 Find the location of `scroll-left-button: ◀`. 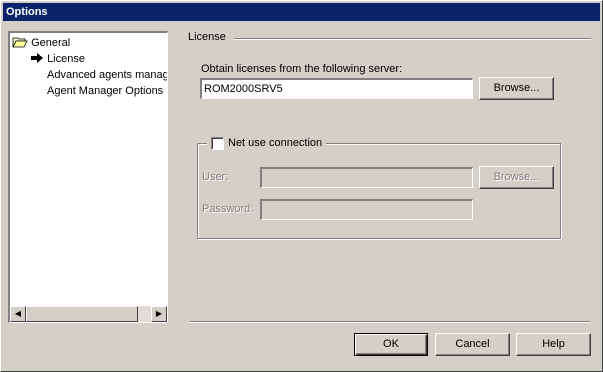

scroll-left-button: ◀ is located at coordinates (18, 314).